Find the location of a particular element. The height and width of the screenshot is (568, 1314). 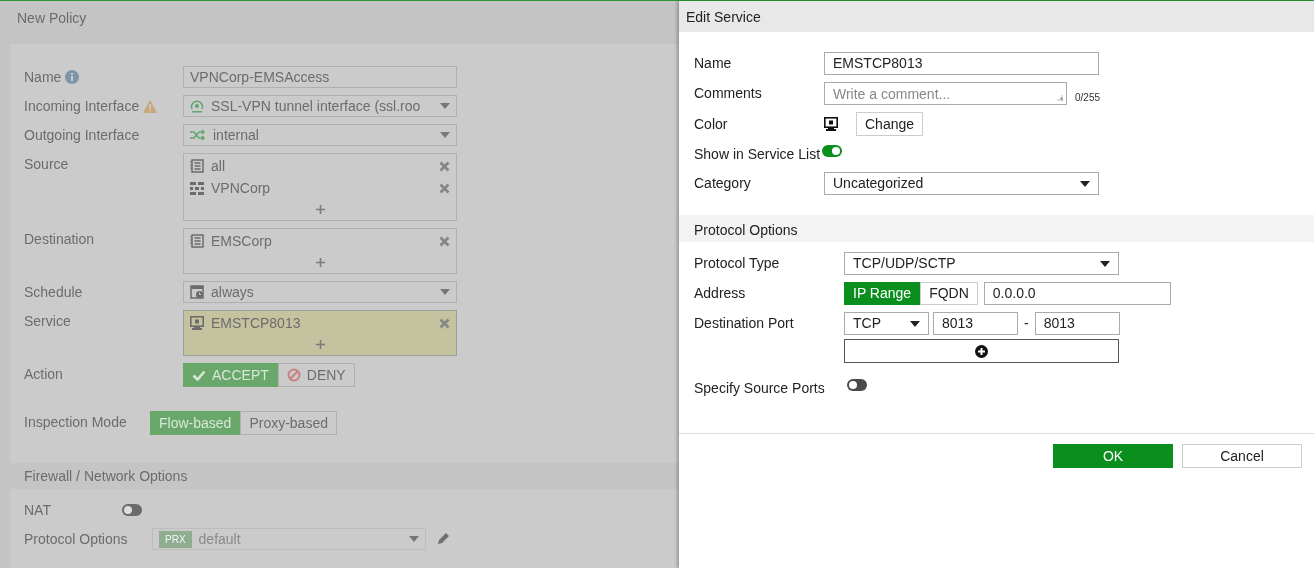

character-counter: 0/255 is located at coordinates (1088, 98).